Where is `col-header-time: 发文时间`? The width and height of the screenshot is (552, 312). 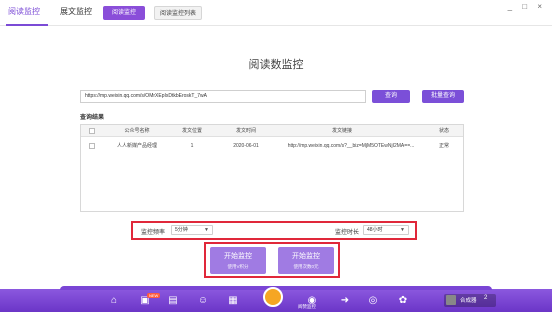 col-header-time: 发文时间 is located at coordinates (245, 131).